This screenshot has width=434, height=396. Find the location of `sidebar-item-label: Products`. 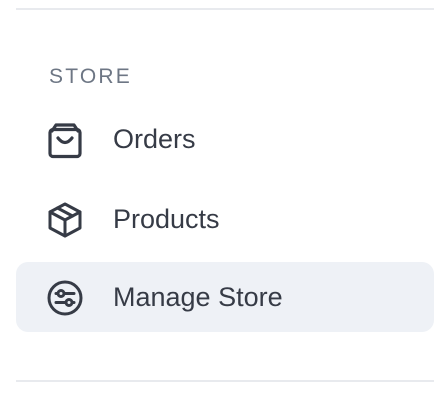

sidebar-item-label: Products is located at coordinates (166, 219).